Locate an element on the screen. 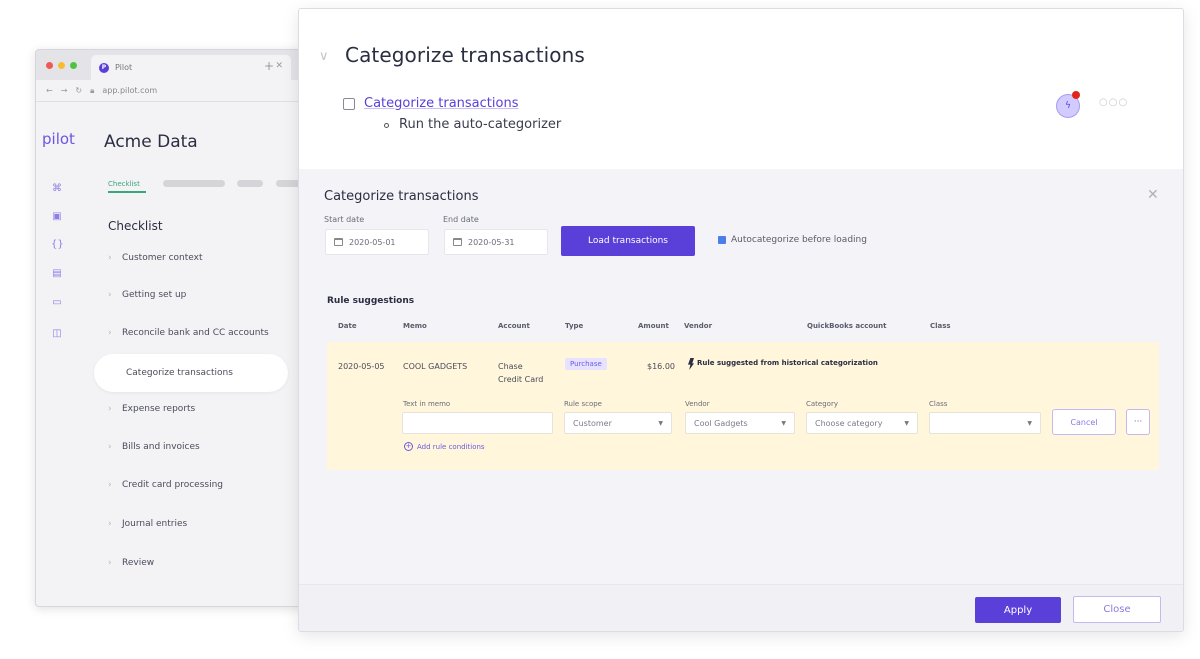  rule-scope-label: Rule scope is located at coordinates (583, 404).